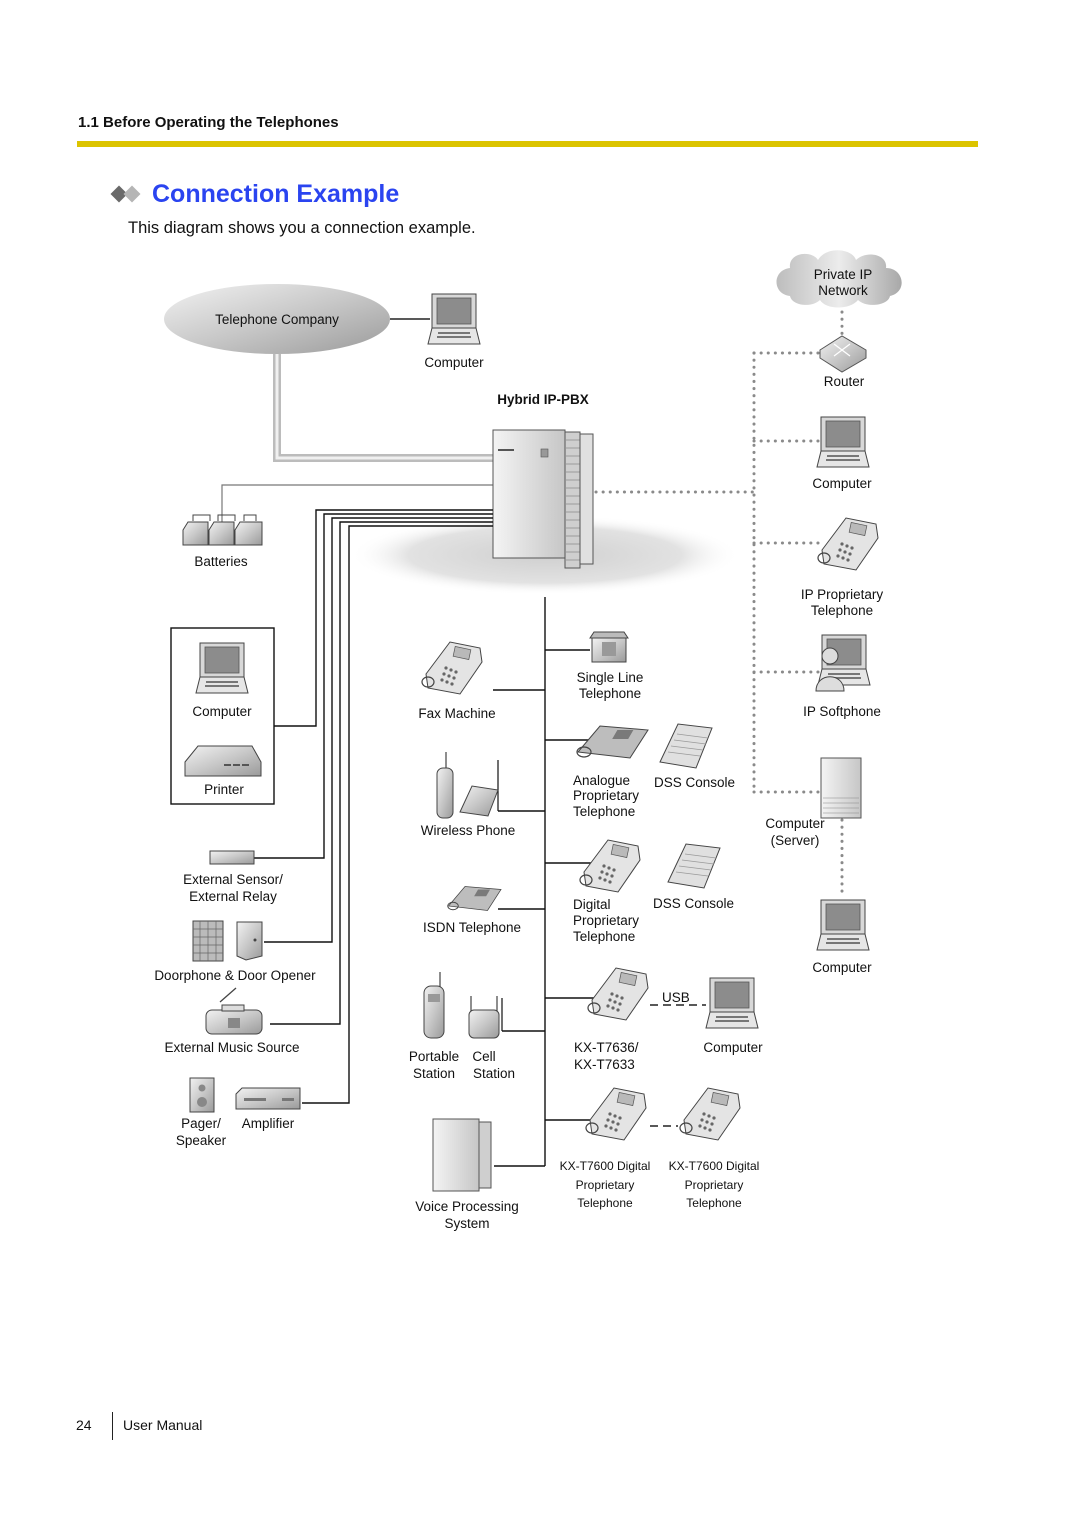 This screenshot has height=1528, width=1080. Describe the element at coordinates (843, 274) in the screenshot. I see `private-ip-network-label-1: Private IP` at that location.